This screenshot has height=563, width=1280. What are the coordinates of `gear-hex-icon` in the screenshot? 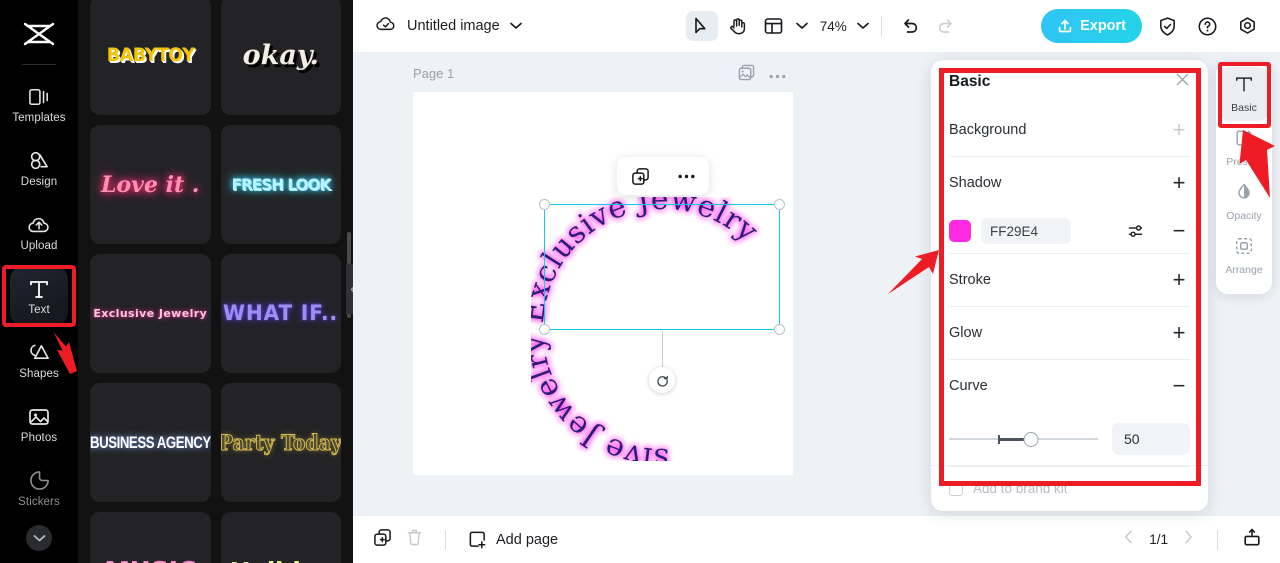 It's located at (1247, 26).